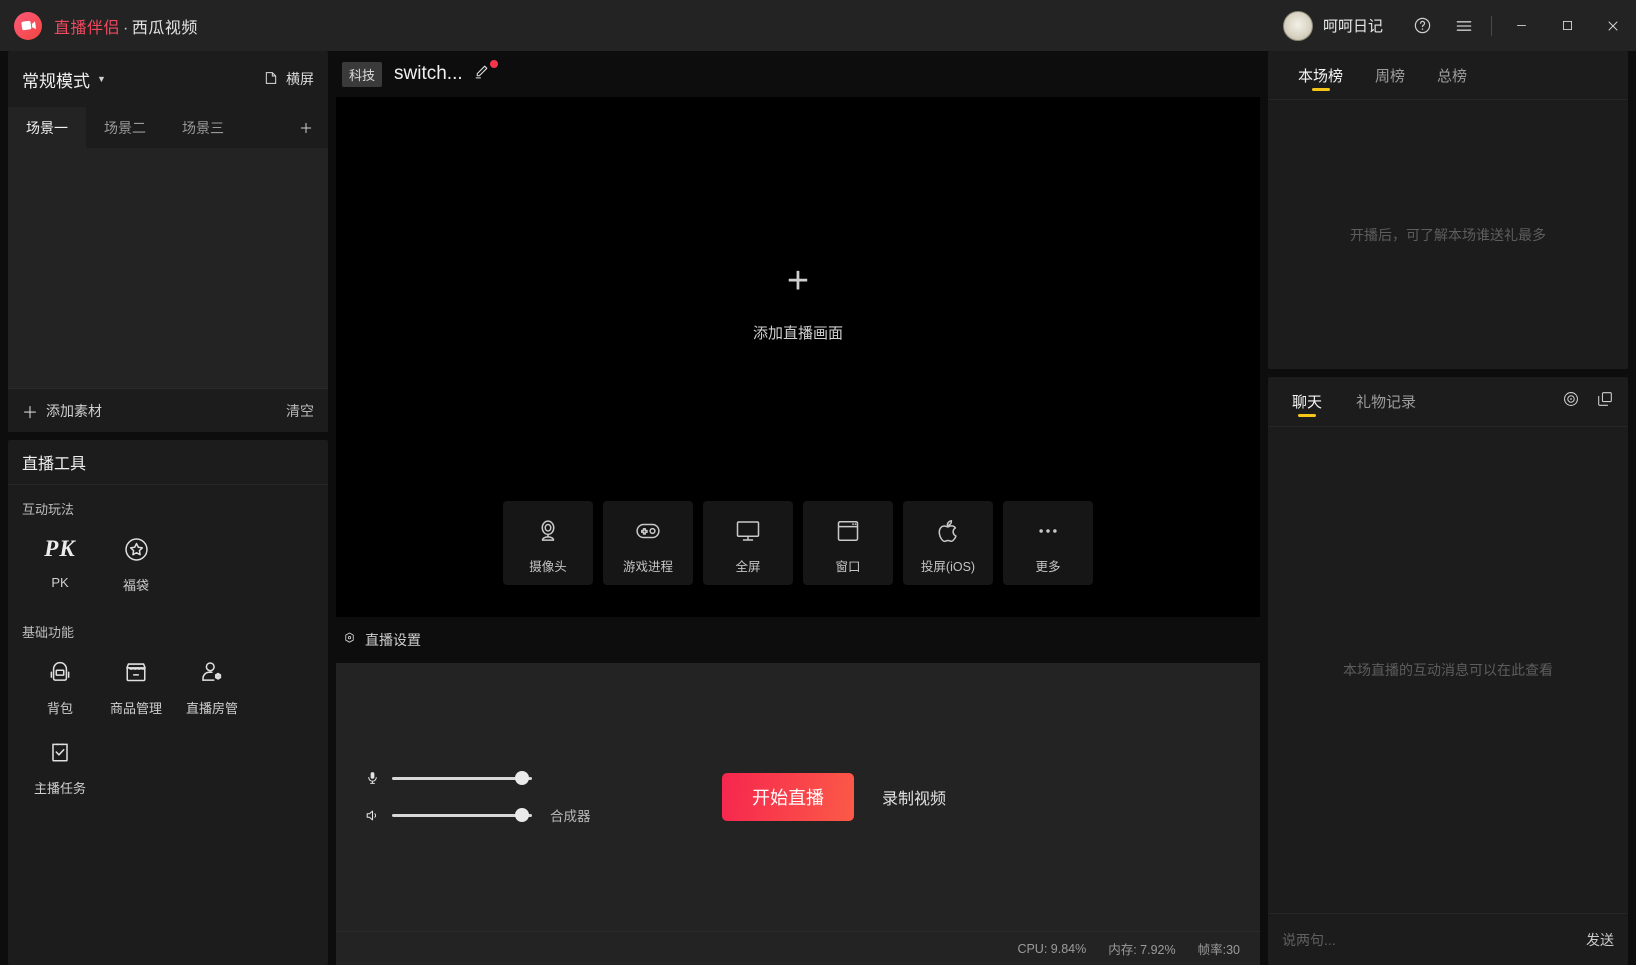  What do you see at coordinates (1429, 939) in the screenshot?
I see `chat-input` at bounding box center [1429, 939].